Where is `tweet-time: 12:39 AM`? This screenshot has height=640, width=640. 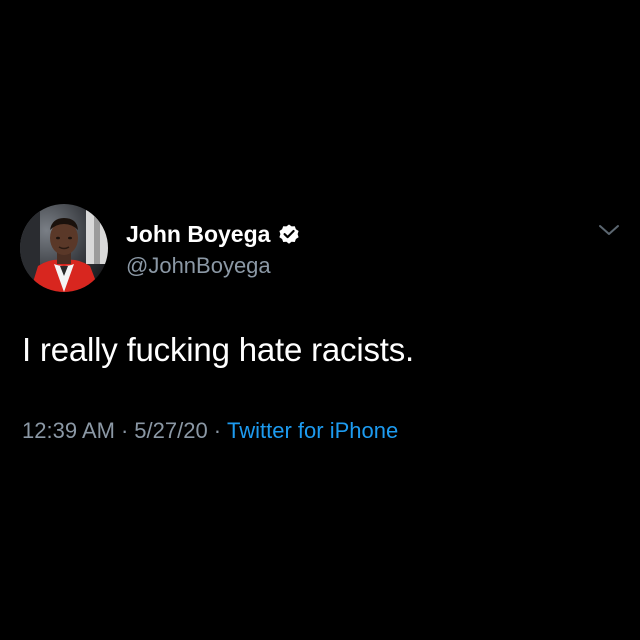 tweet-time: 12:39 AM is located at coordinates (68, 430).